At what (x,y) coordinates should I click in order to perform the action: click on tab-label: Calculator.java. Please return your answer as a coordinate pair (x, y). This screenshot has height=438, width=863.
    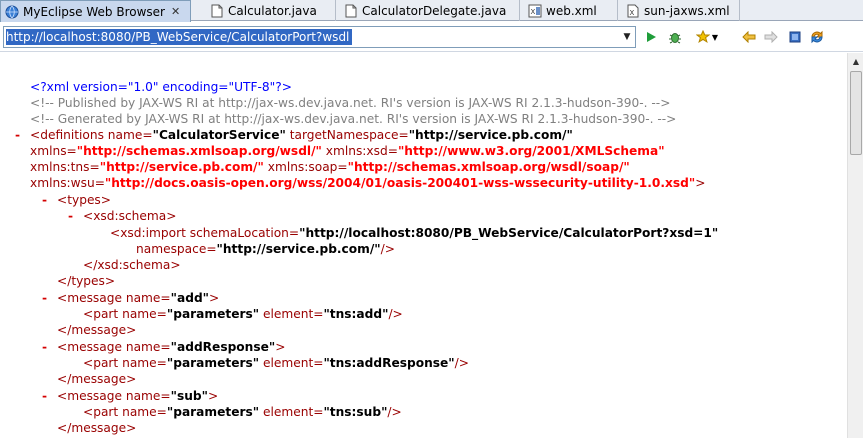
    Looking at the image, I should click on (272, 10).